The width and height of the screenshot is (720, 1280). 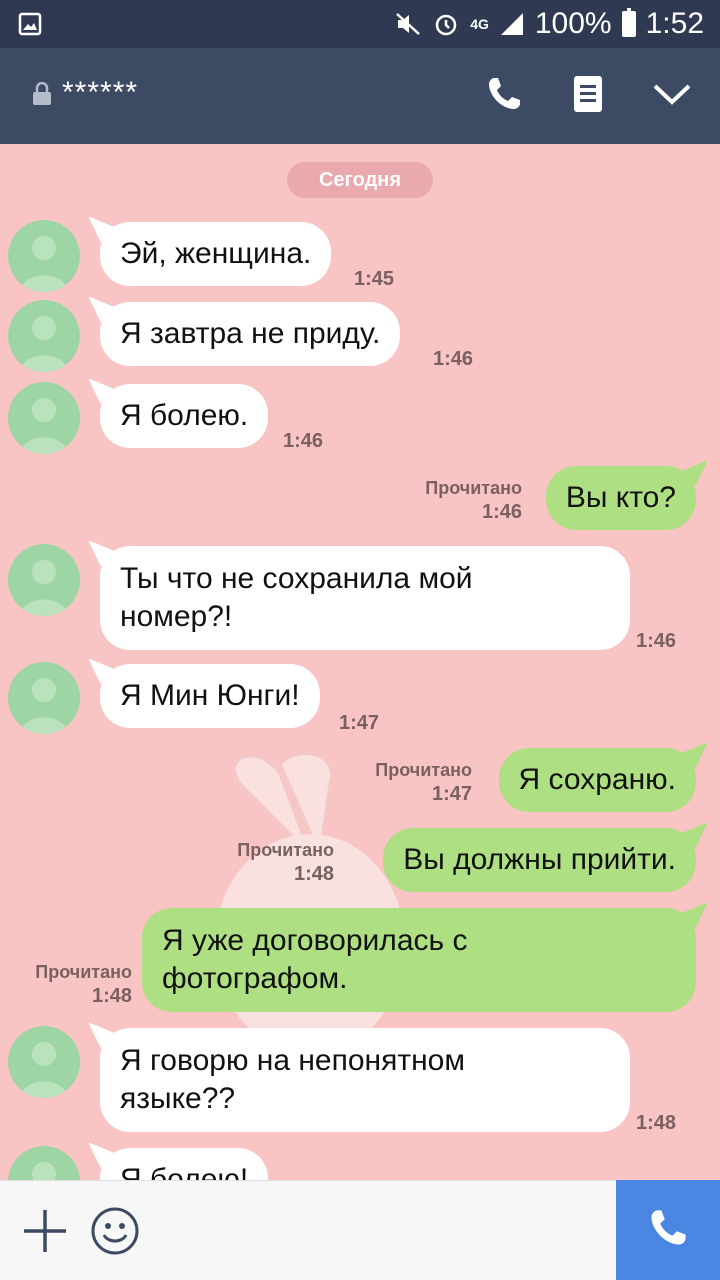 I want to click on message-bubble-outgoing: Я сохраню., so click(x=597, y=780).